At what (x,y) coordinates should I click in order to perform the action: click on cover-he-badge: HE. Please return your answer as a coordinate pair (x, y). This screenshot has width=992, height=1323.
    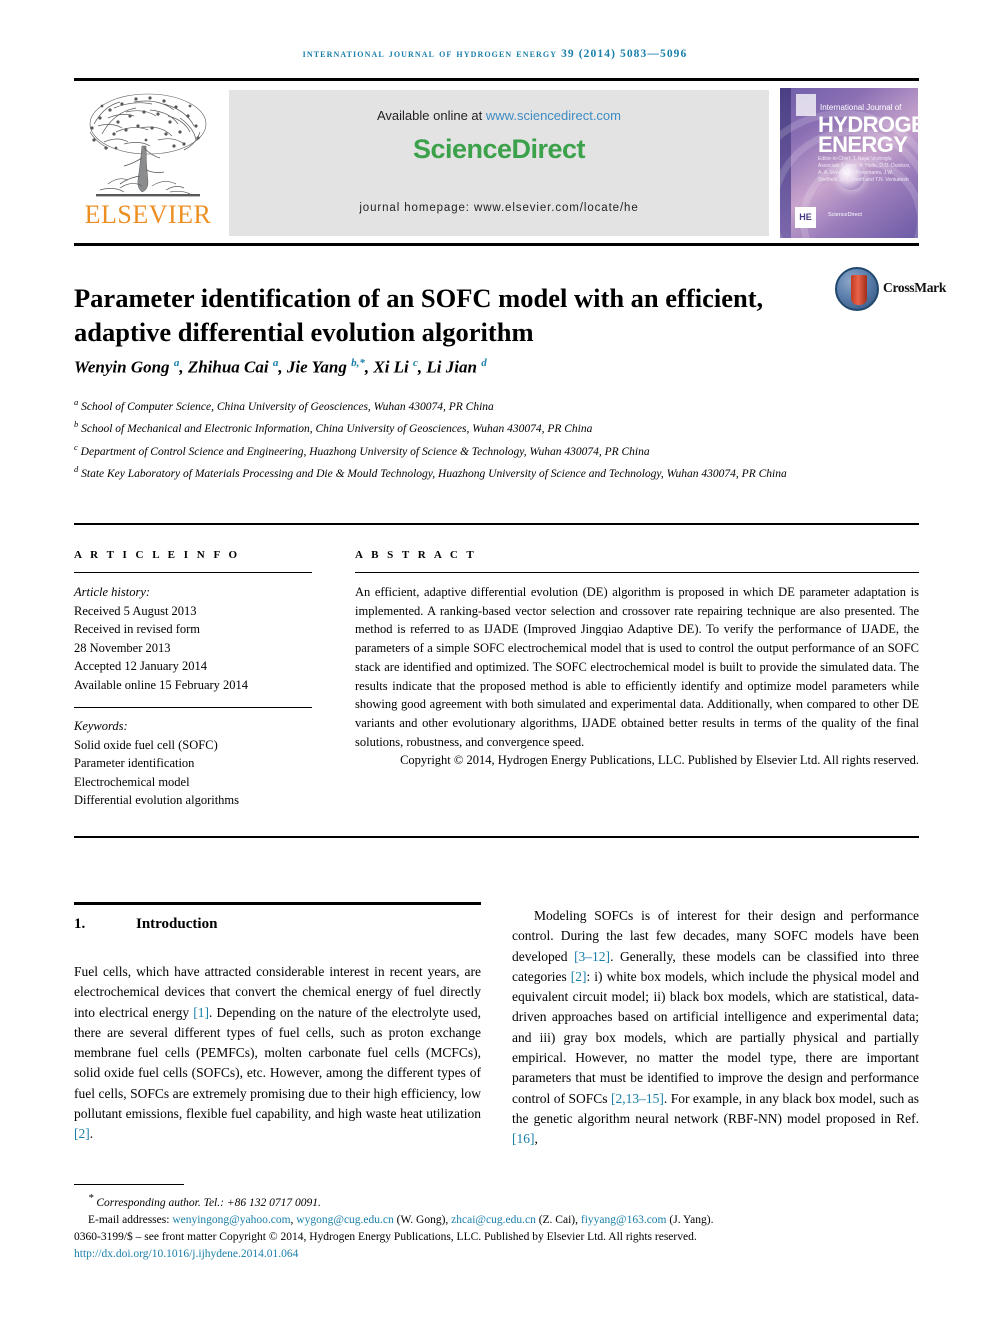
    Looking at the image, I should click on (805, 217).